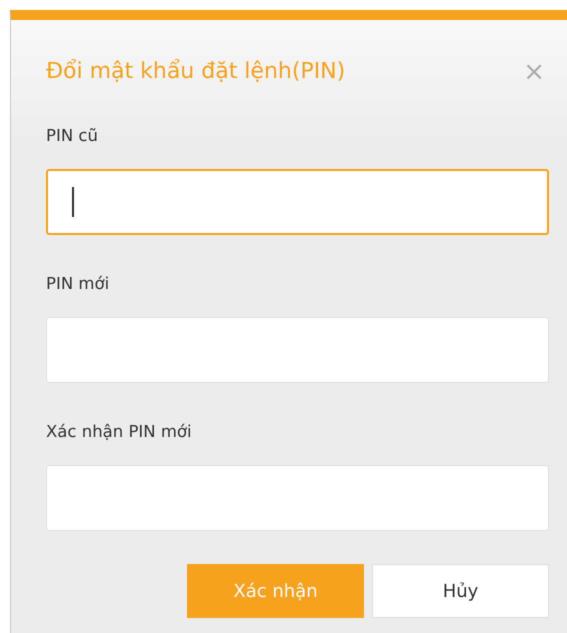 The image size is (567, 633). I want to click on confirm-button: Xác nhận, so click(275, 591).